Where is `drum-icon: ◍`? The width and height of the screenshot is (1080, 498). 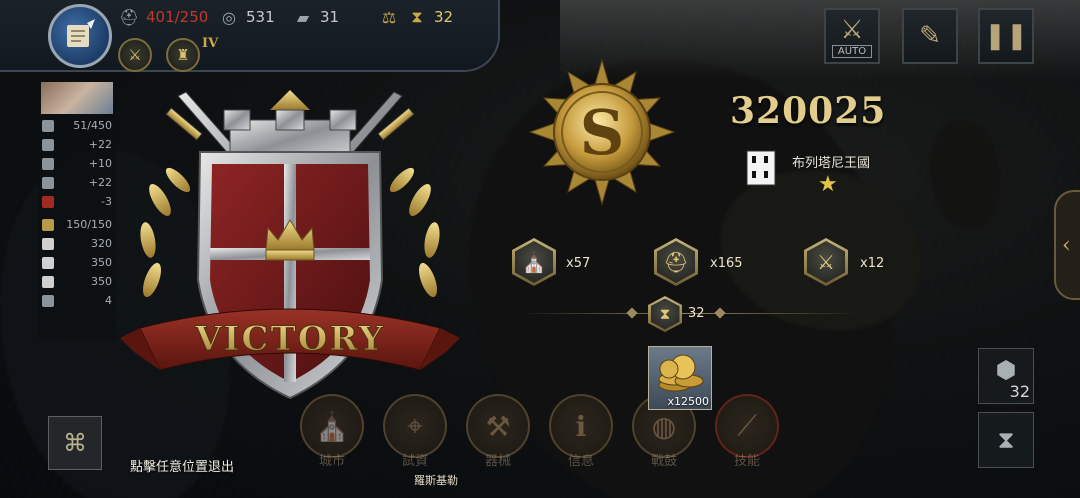 drum-icon: ◍ is located at coordinates (664, 426).